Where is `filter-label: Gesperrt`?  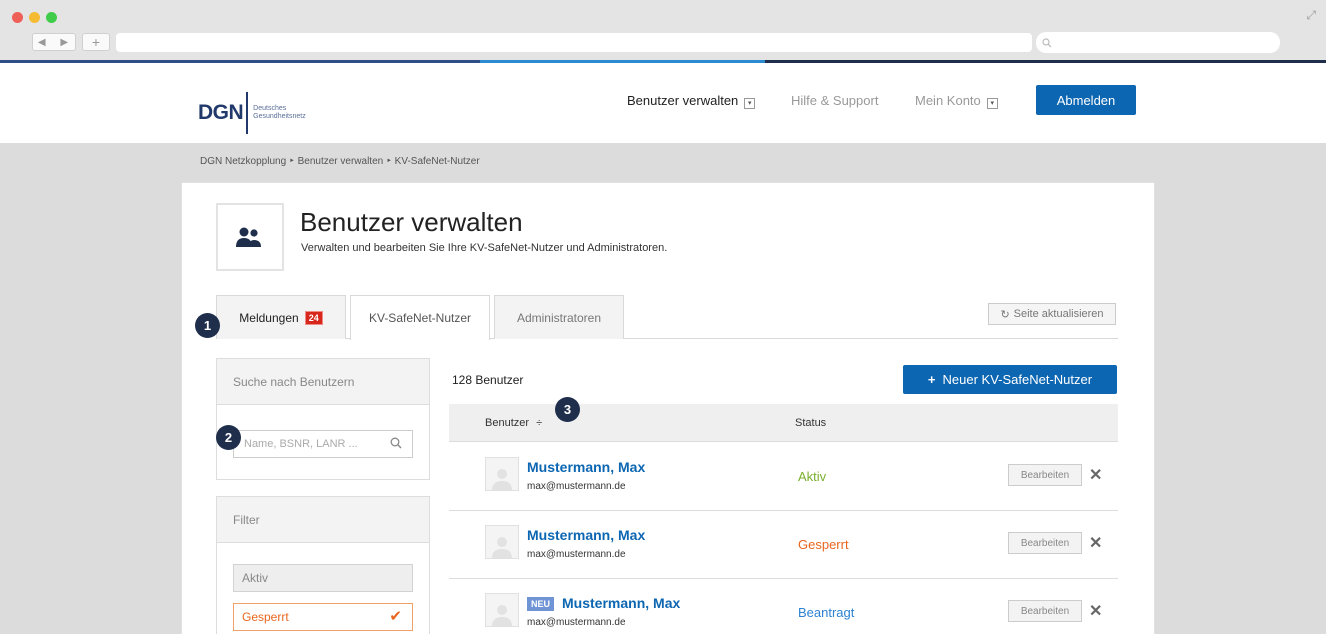
filter-label: Gesperrt is located at coordinates (265, 617).